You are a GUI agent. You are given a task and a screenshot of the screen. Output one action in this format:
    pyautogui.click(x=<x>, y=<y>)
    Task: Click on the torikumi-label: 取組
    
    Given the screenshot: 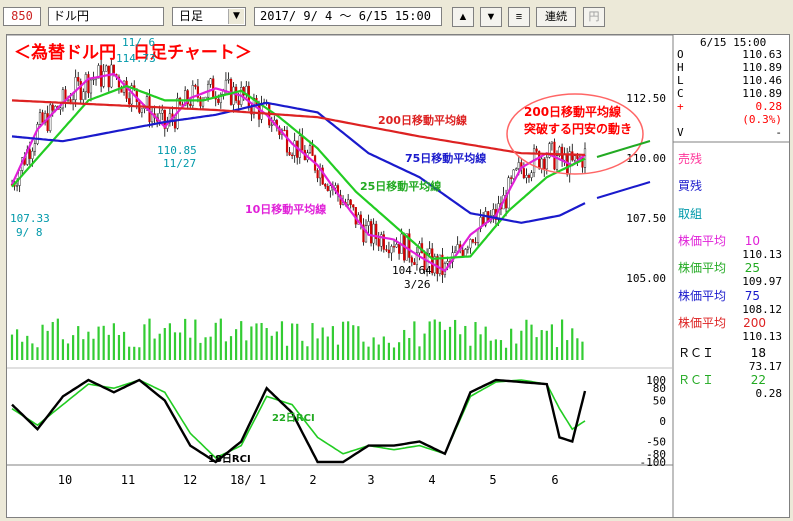 What is the action you would take?
    pyautogui.click(x=690, y=214)
    